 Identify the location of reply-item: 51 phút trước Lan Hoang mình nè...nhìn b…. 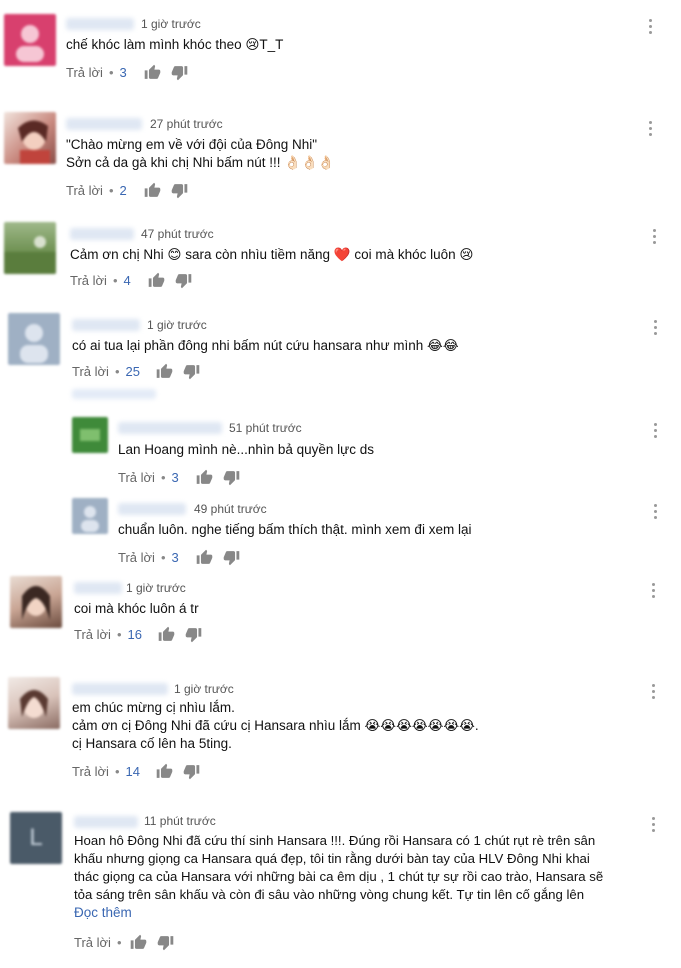
(340, 453).